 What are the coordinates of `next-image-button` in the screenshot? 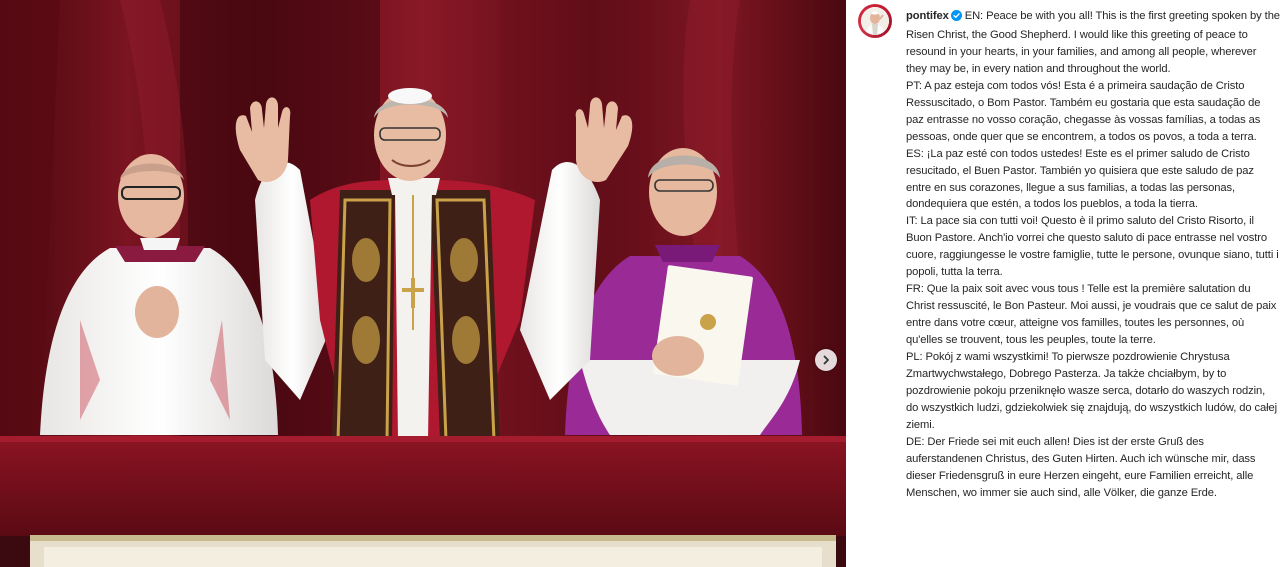 It's located at (826, 360).